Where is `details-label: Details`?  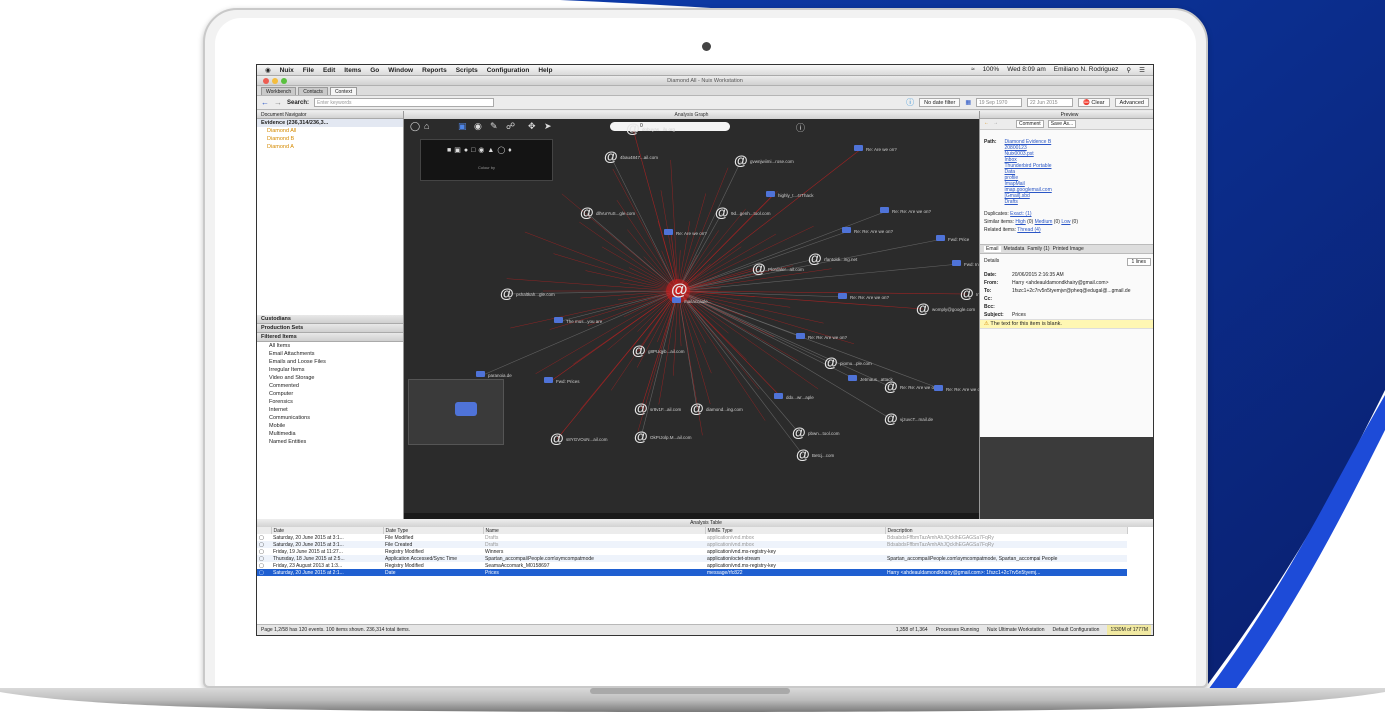
details-label: Details is located at coordinates (991, 262).